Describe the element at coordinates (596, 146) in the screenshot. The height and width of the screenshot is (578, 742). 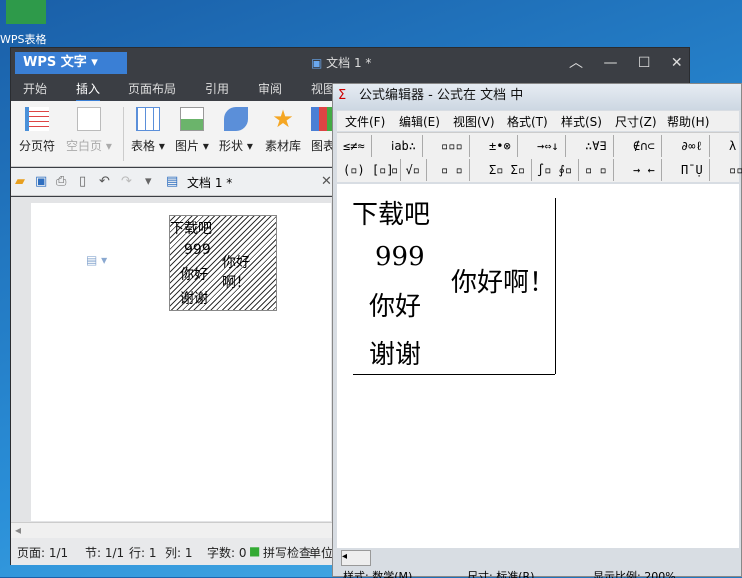
I see `logic-palette: ∴∀∃` at that location.